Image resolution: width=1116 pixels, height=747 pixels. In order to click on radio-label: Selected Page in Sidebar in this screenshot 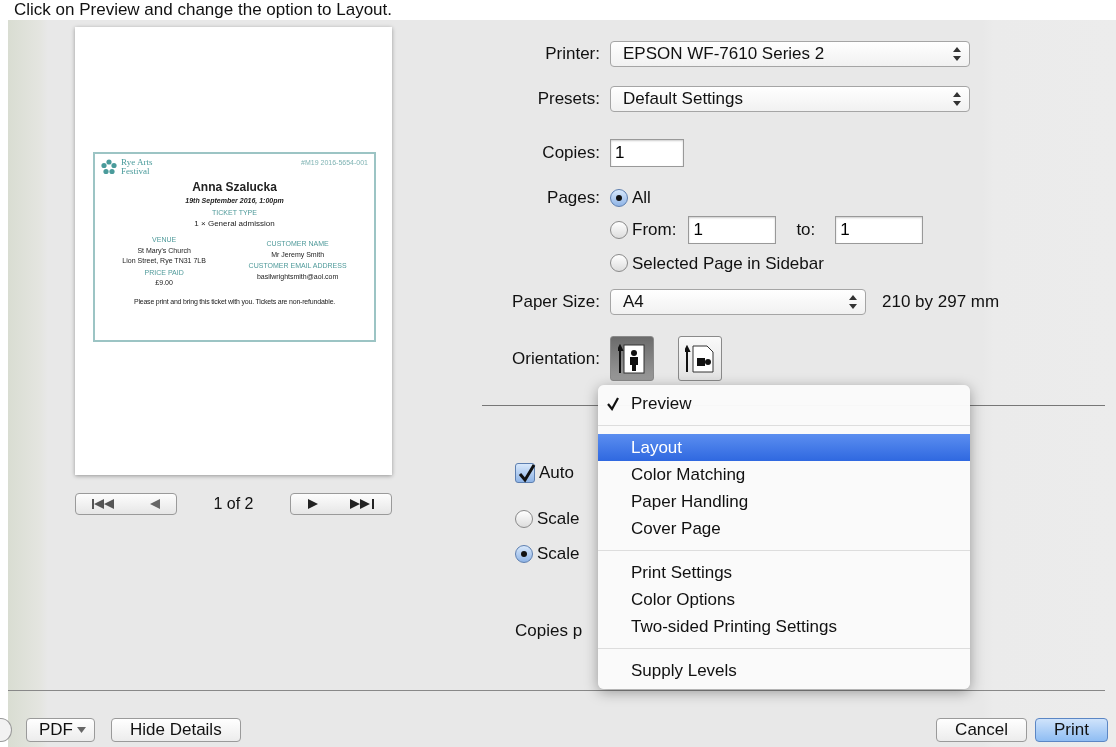, I will do `click(728, 263)`.